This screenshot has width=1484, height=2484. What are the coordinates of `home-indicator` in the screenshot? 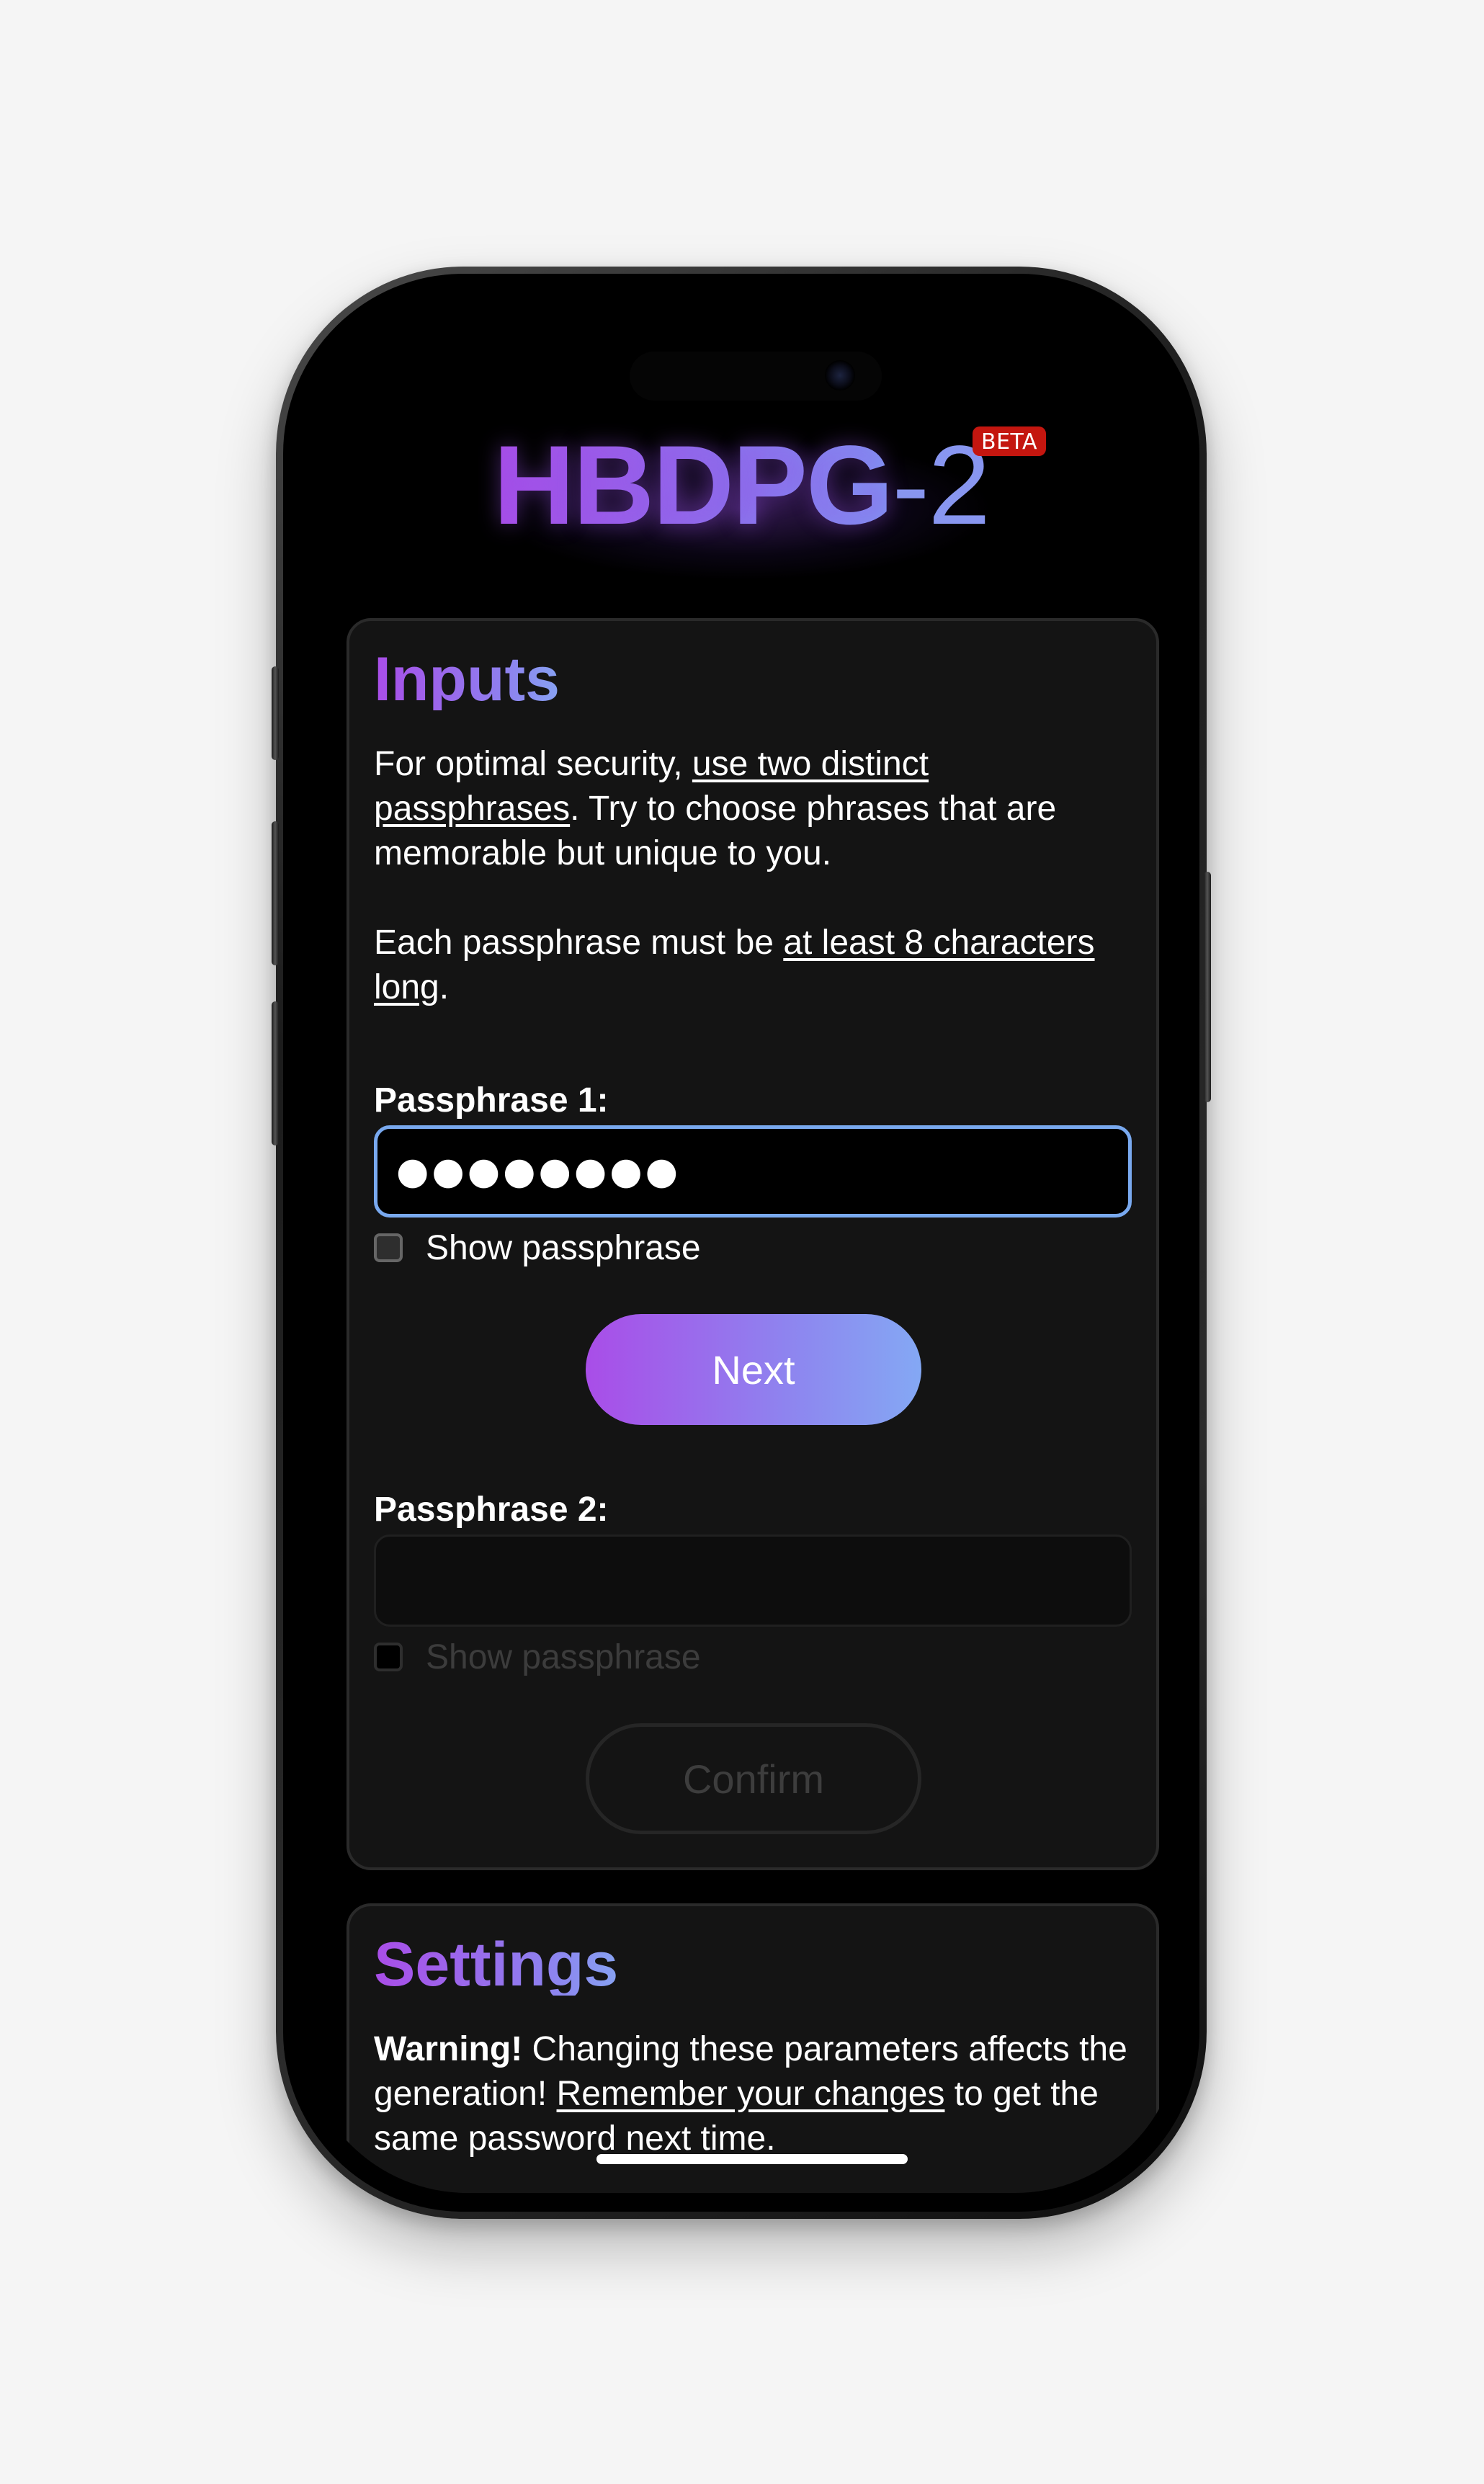 It's located at (752, 2159).